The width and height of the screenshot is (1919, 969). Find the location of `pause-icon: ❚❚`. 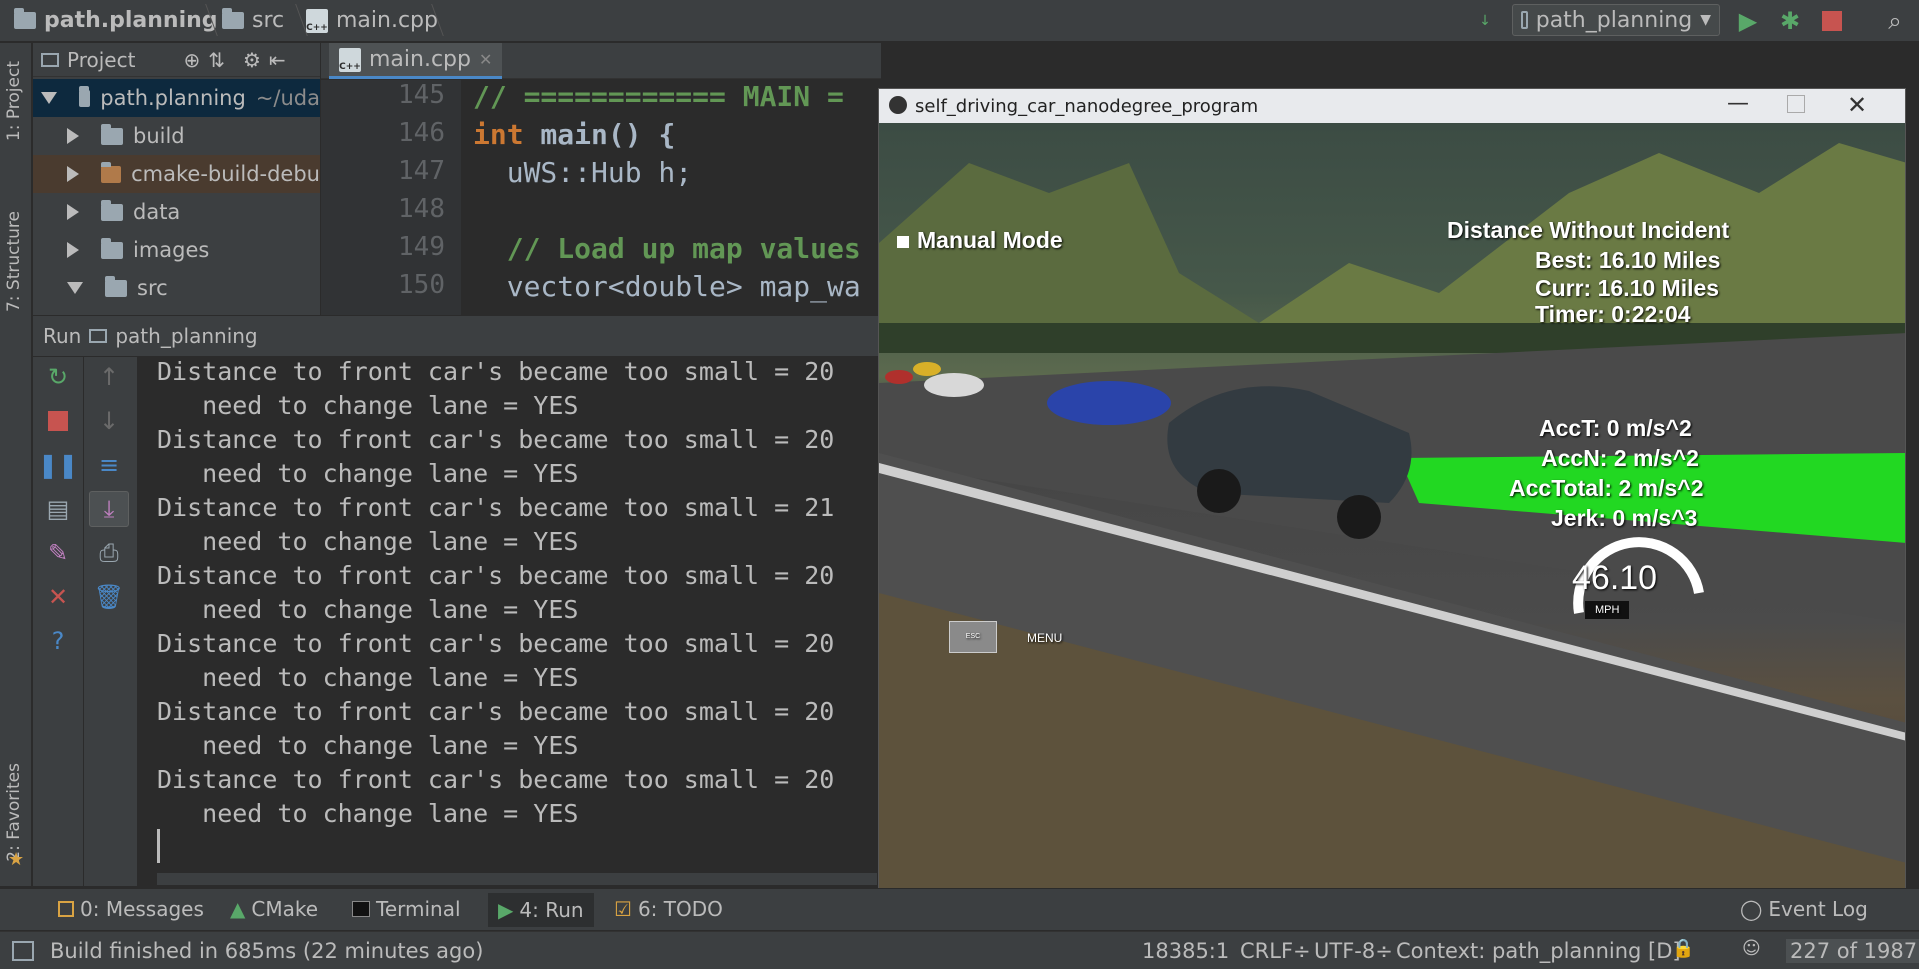

pause-icon: ❚❚ is located at coordinates (58, 465).